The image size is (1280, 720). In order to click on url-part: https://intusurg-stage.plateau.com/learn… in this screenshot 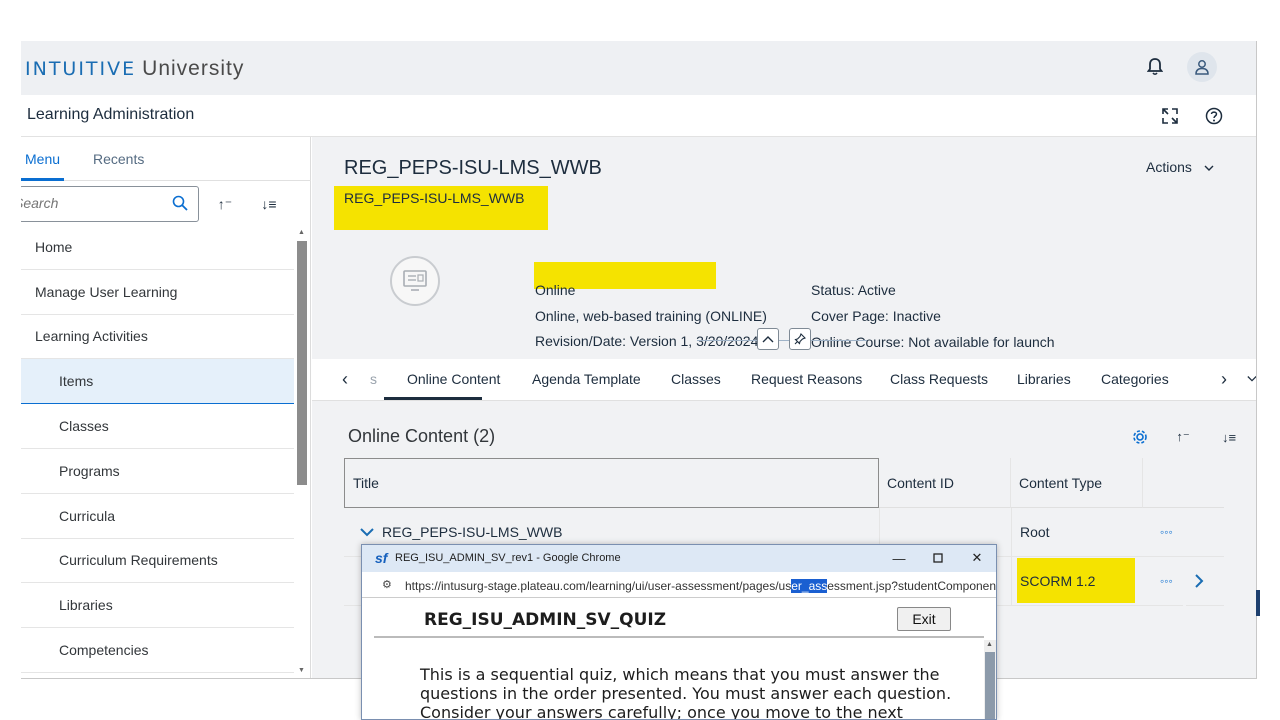, I will do `click(598, 586)`.